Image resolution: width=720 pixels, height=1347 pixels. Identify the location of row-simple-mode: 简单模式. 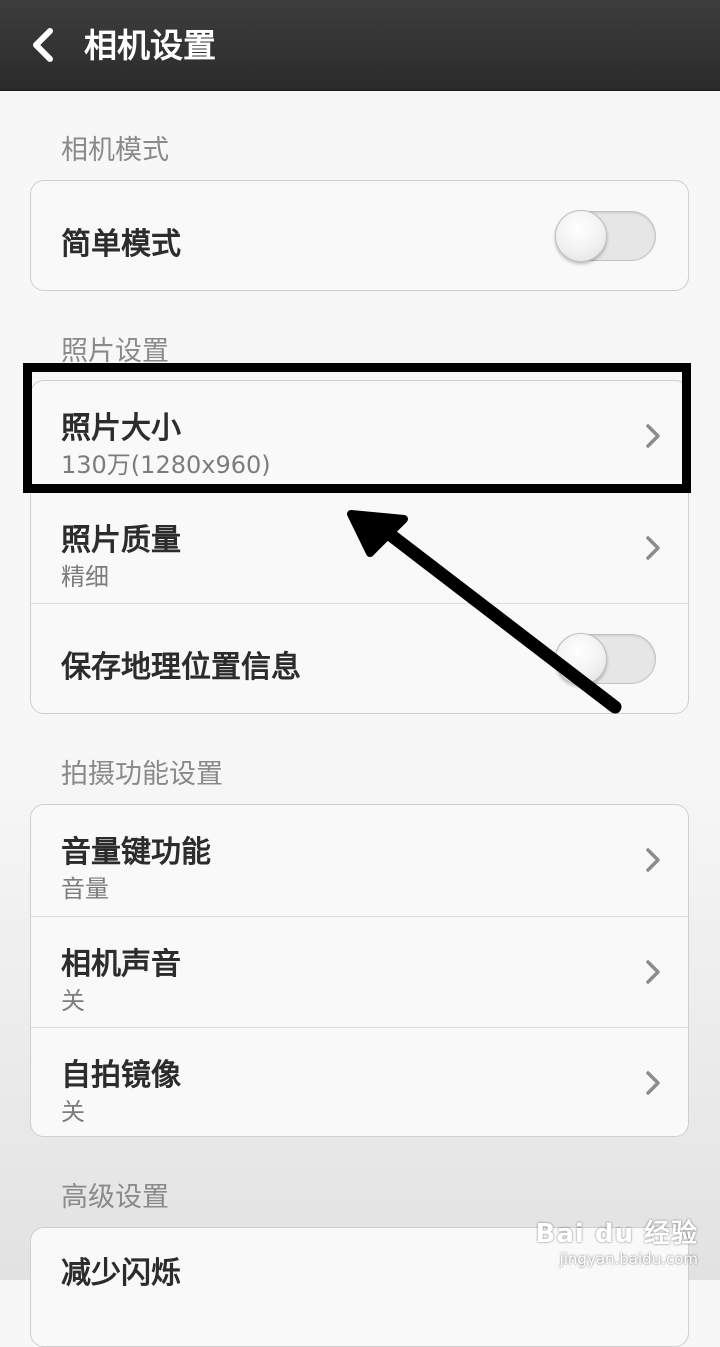
(359, 235).